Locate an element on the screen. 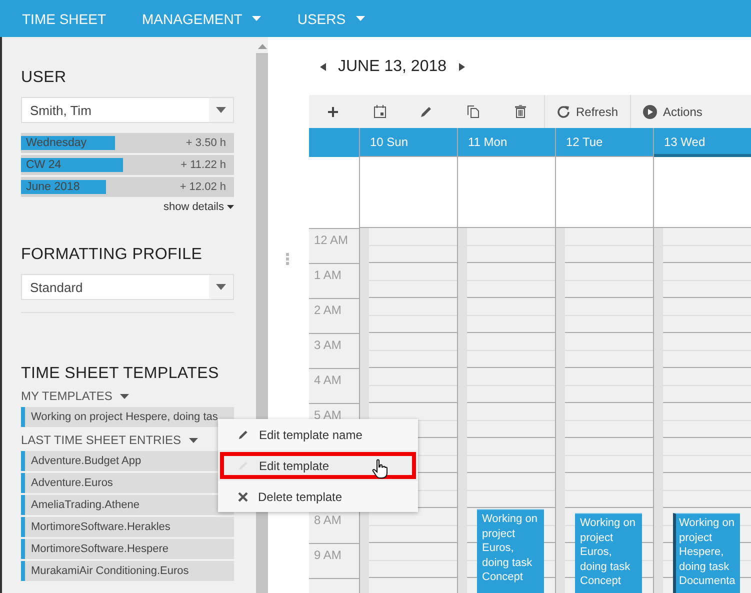 The width and height of the screenshot is (751, 593). section-title: TIME SHEET TEMPLATES is located at coordinates (120, 374).